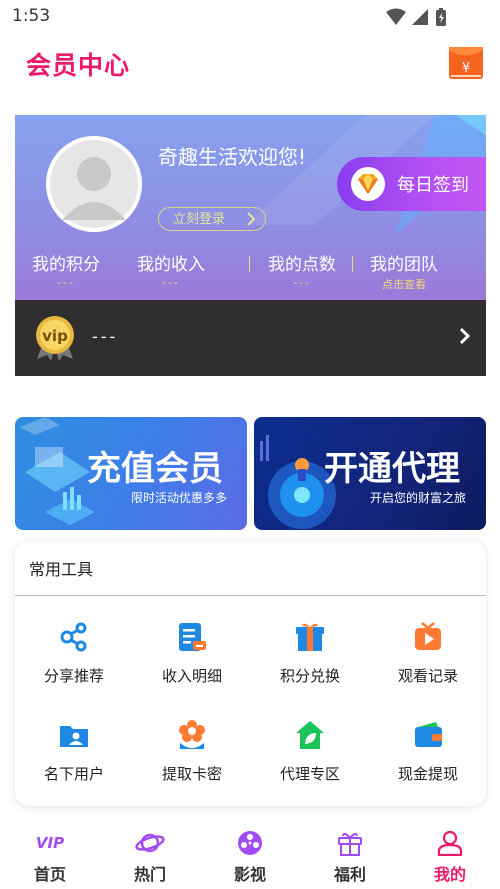  Describe the element at coordinates (74, 653) in the screenshot. I see `tool-share: 分享推荐` at that location.